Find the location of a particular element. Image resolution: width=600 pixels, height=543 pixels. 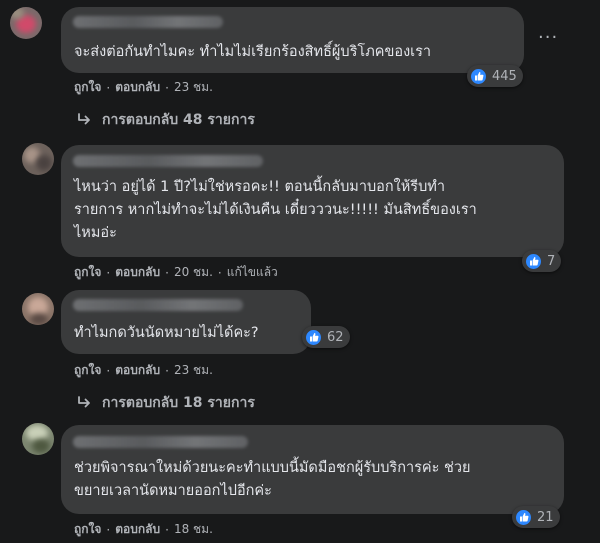

reaction-count: 7 is located at coordinates (551, 261).